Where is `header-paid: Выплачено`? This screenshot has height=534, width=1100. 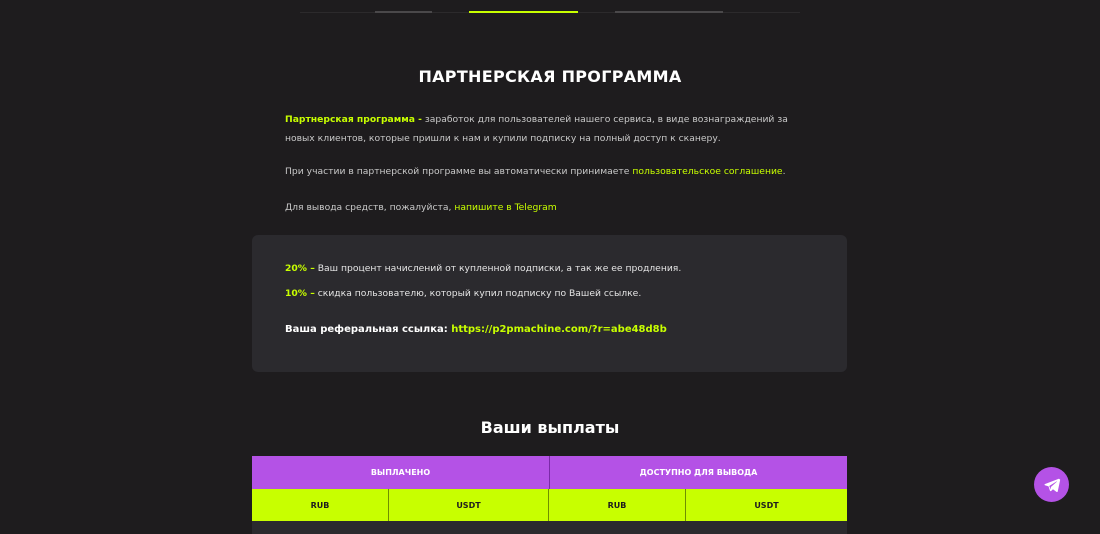
header-paid: Выплачено is located at coordinates (401, 472).